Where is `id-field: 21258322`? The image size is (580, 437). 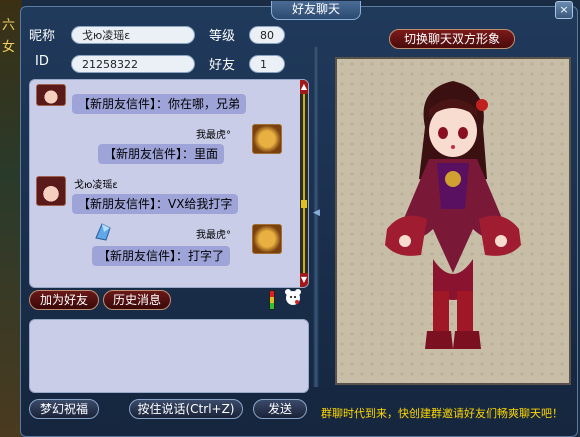 id-field: 21258322 is located at coordinates (133, 64).